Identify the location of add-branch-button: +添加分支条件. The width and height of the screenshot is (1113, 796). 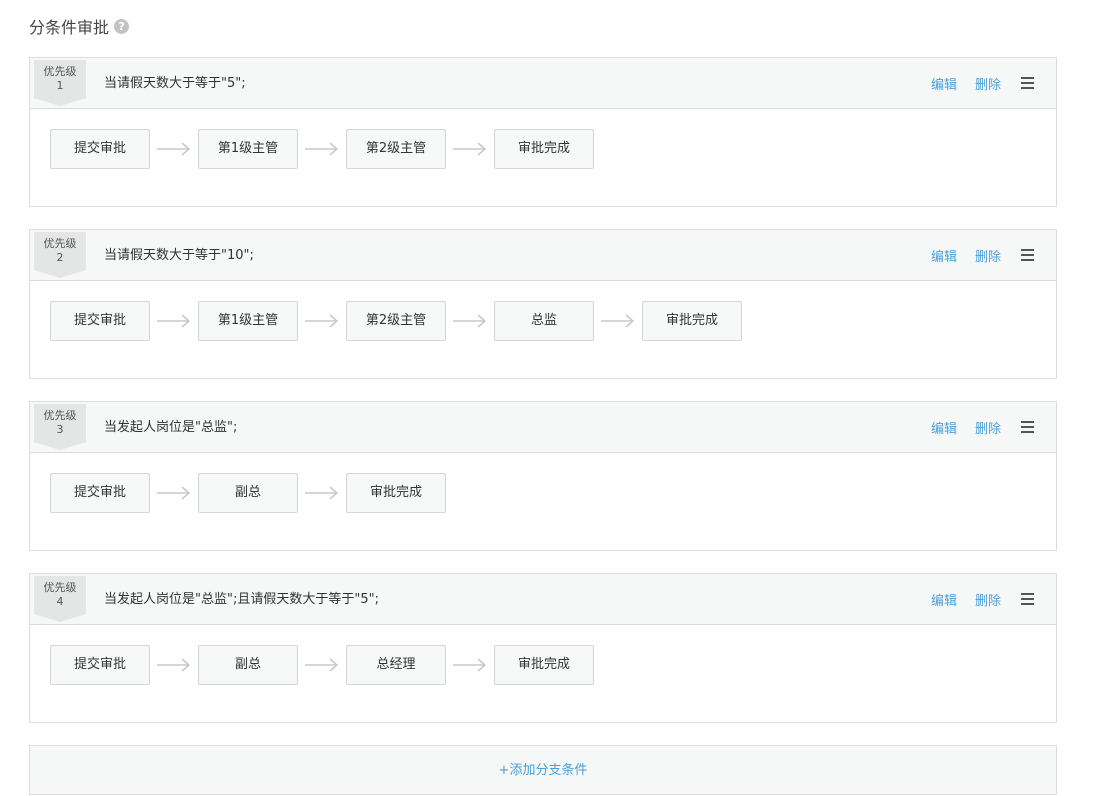
(543, 770).